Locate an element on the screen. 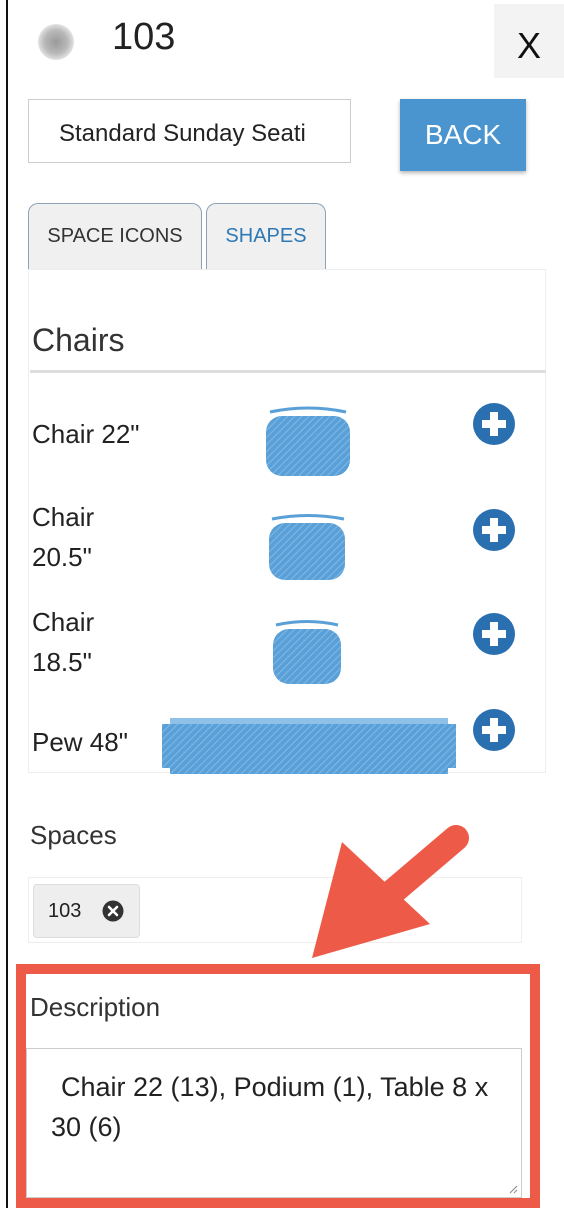  chair-22-shape is located at coordinates (309, 441).